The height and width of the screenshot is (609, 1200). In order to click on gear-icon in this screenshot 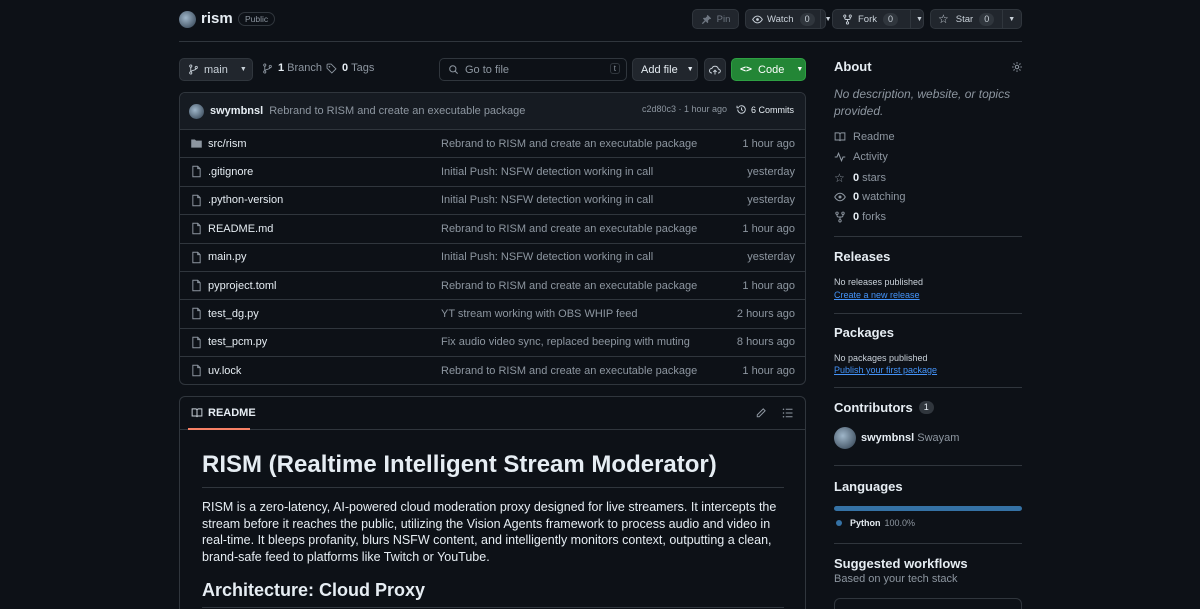, I will do `click(1017, 67)`.